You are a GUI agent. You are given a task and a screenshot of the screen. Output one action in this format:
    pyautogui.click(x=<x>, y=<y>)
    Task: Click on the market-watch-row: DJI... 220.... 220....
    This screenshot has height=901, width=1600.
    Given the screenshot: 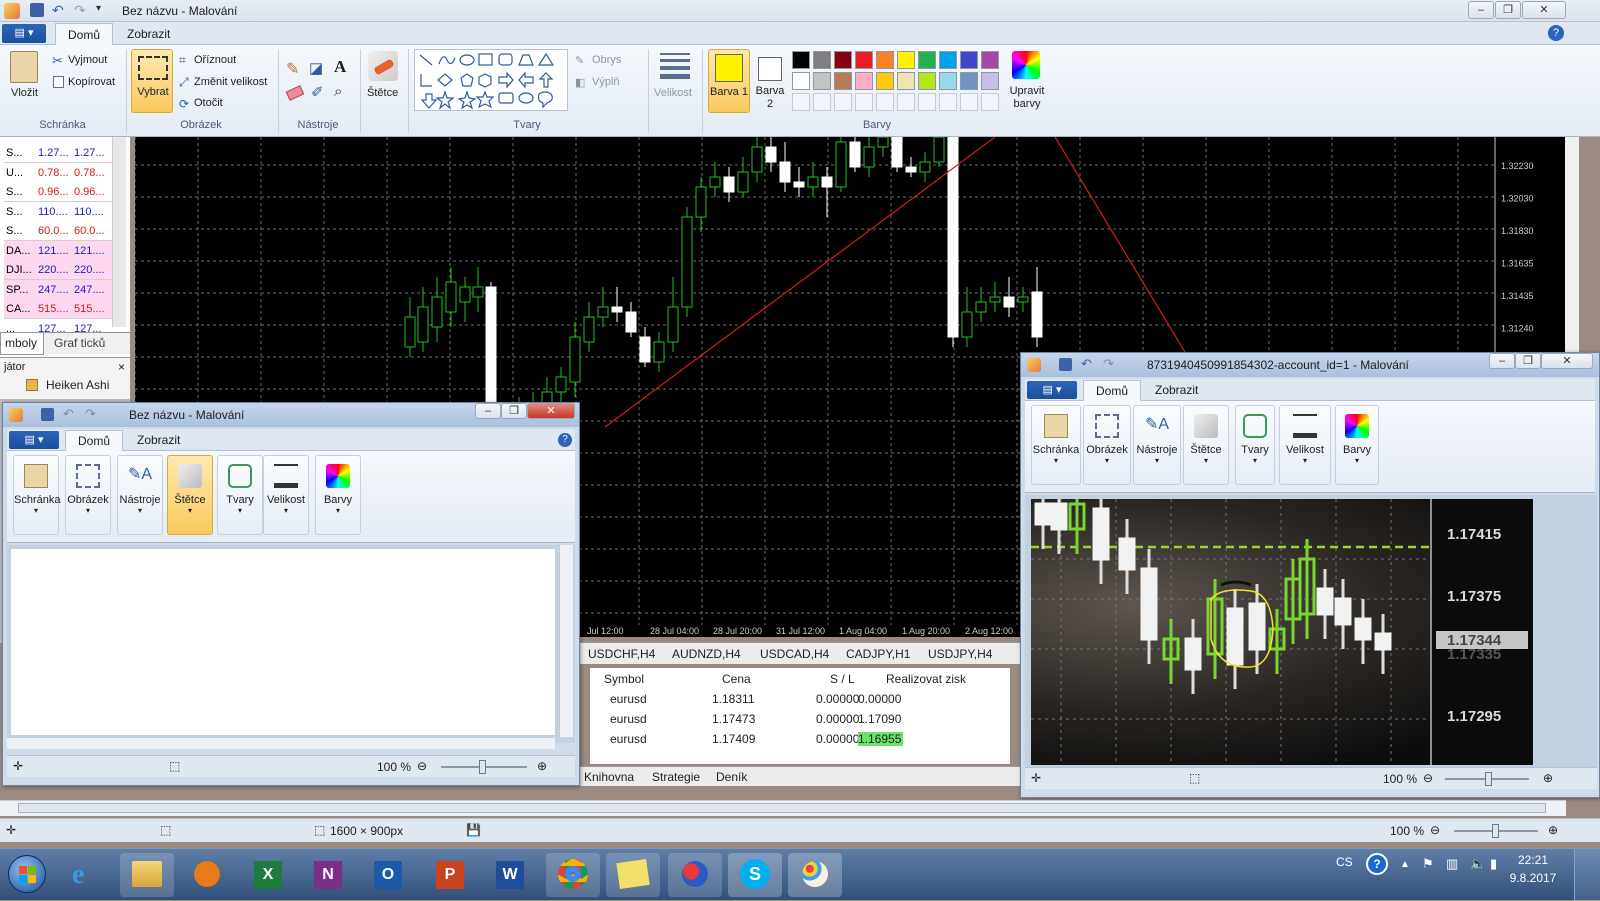 What is the action you would take?
    pyautogui.click(x=65, y=270)
    